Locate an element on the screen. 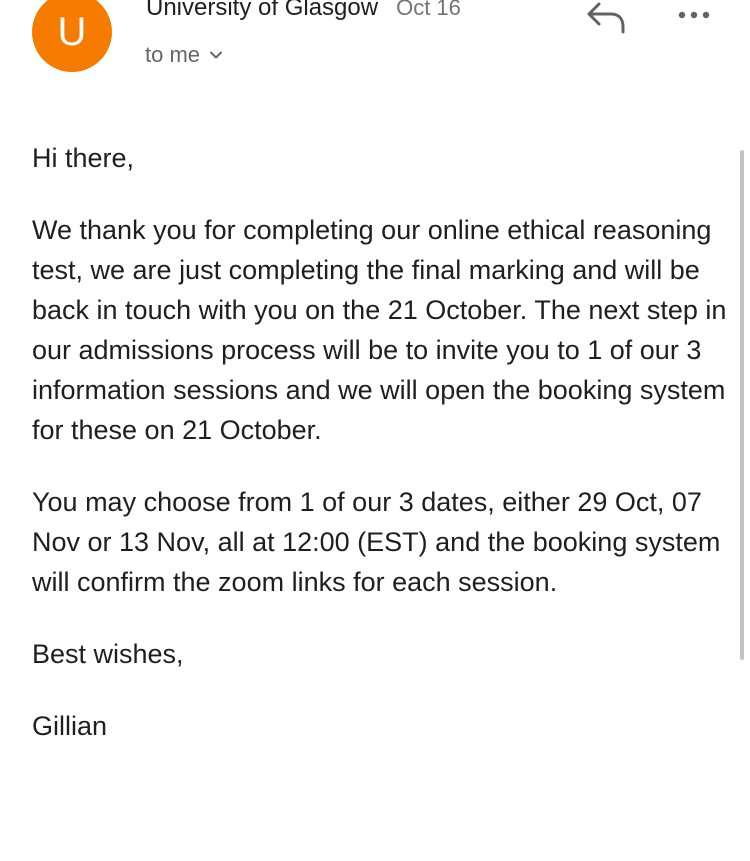 Image resolution: width=750 pixels, height=861 pixels. sender-avatar: U is located at coordinates (72, 36).